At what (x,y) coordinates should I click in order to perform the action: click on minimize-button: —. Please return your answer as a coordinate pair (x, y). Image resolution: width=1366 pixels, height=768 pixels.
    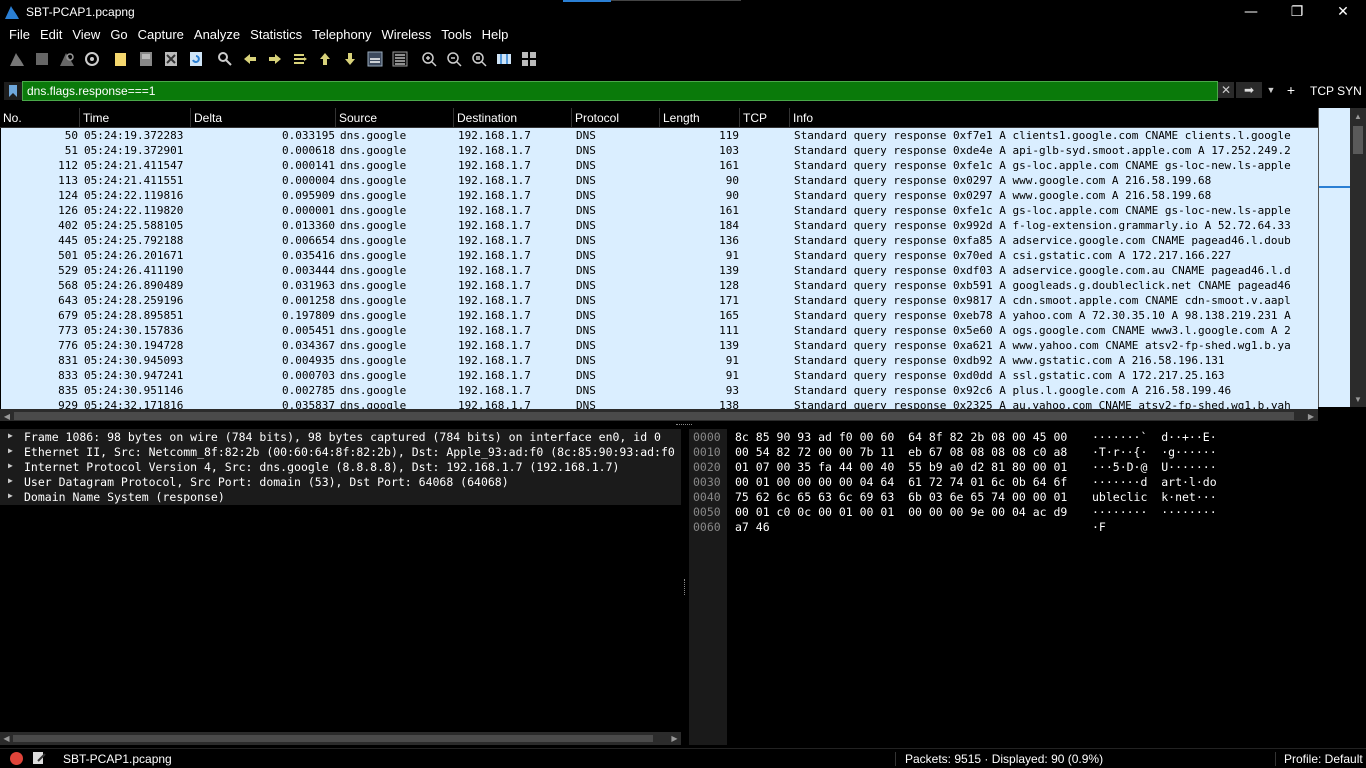
    Looking at the image, I should click on (1251, 12).